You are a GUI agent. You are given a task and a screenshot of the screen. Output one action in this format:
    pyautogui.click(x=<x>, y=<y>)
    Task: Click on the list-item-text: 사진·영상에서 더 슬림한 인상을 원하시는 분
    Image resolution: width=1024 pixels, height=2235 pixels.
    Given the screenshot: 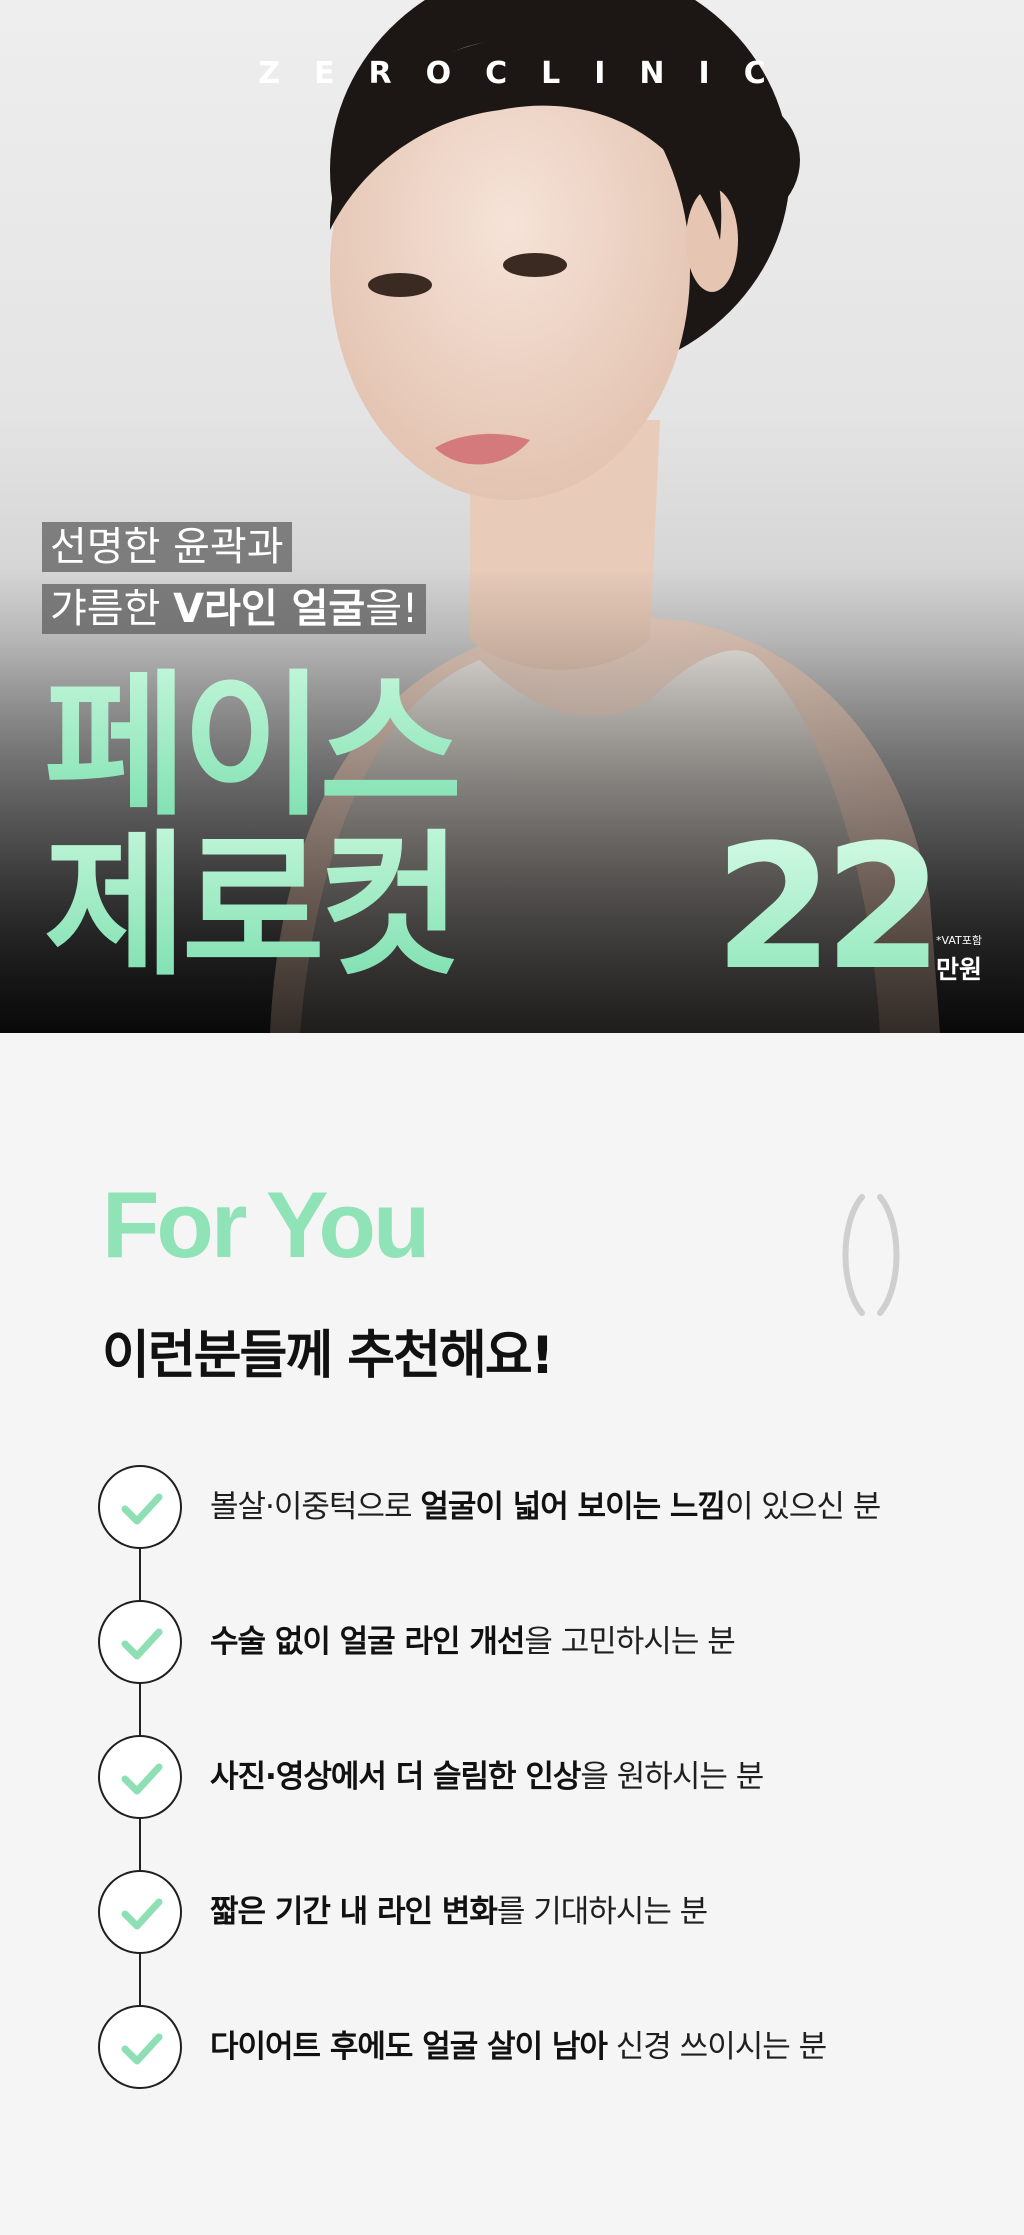 What is the action you would take?
    pyautogui.click(x=487, y=1777)
    